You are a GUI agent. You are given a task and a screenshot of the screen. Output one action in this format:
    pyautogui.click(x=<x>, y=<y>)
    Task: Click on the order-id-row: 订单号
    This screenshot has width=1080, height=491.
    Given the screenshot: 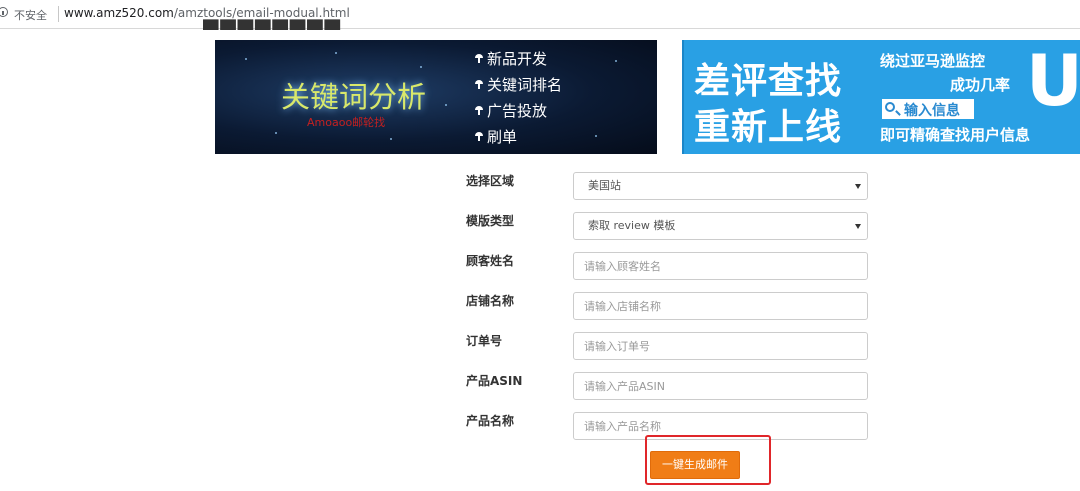 What is the action you would take?
    pyautogui.click(x=667, y=346)
    